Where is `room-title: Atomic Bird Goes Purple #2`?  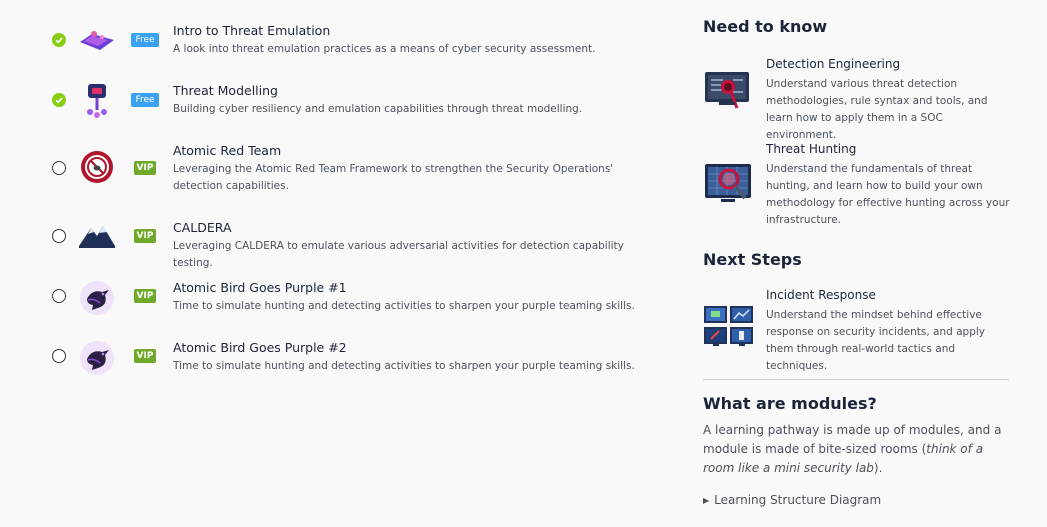
room-title: Atomic Bird Goes Purple #2 is located at coordinates (260, 347).